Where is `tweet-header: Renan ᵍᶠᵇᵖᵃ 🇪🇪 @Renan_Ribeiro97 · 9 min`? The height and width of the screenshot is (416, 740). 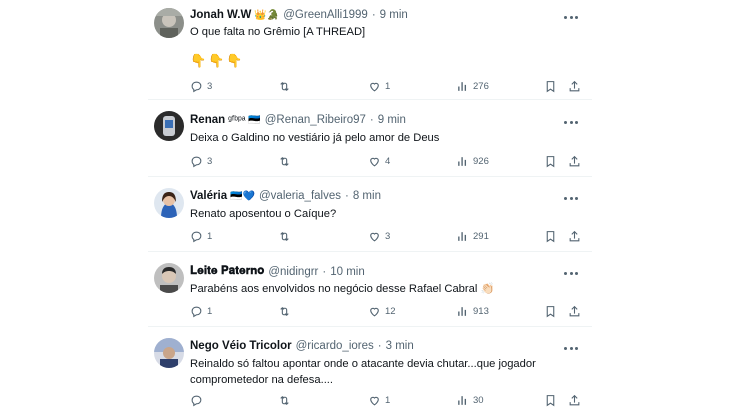 tweet-header: Renan ᵍᶠᵇᵖᵃ 🇪🇪 @Renan_Ribeiro97 · 9 min is located at coordinates (298, 120).